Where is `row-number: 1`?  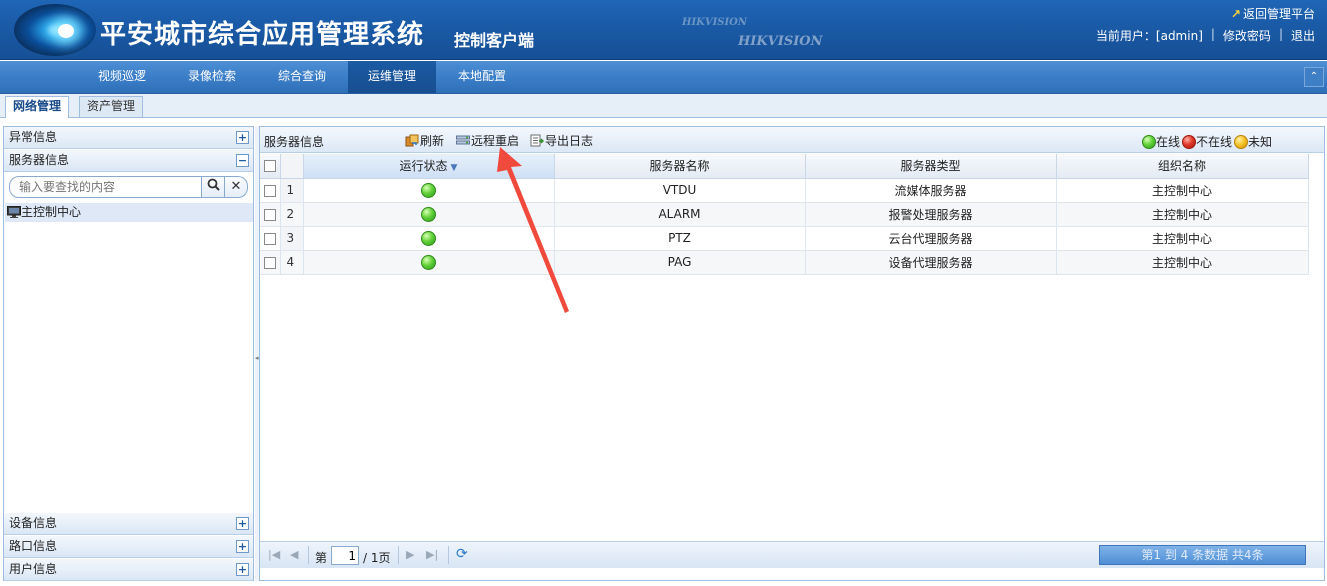
row-number: 1 is located at coordinates (292, 190).